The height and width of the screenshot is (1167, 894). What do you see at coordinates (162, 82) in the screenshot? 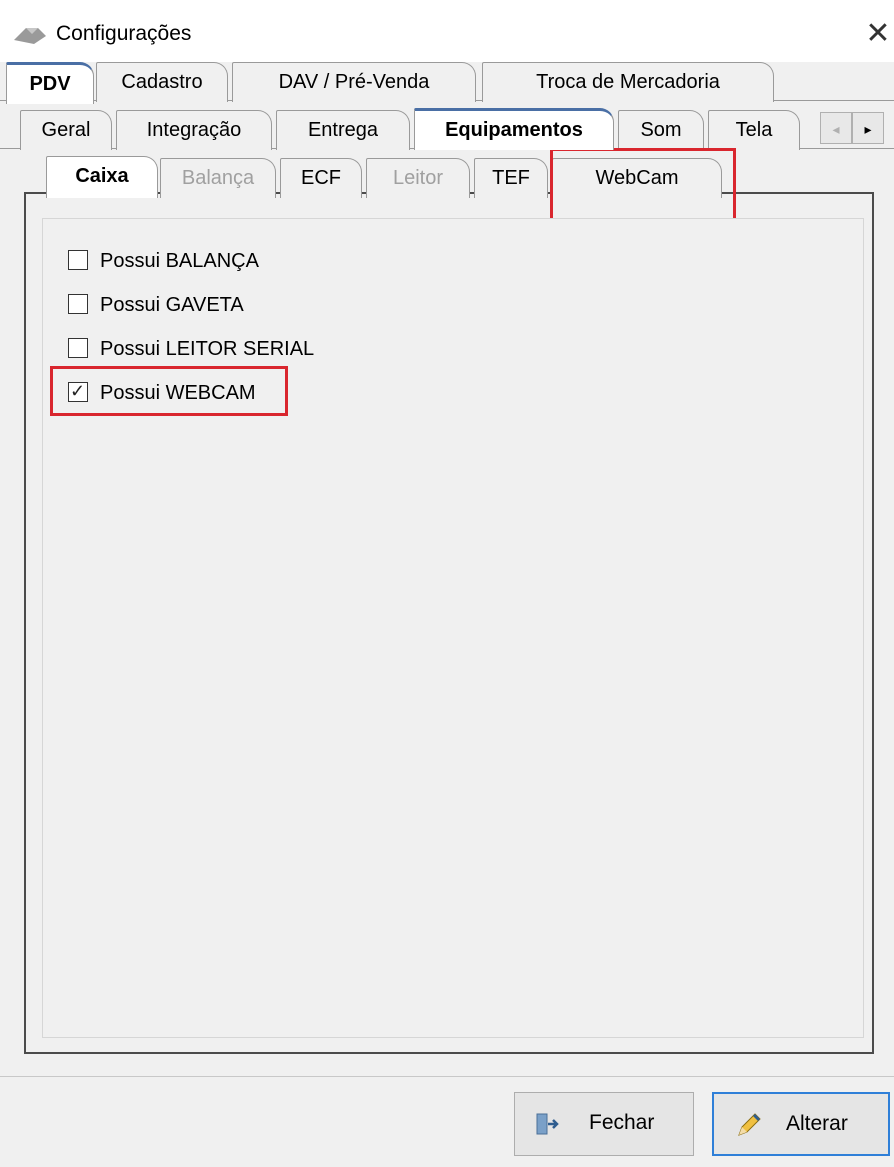
I see `tab-cadastro: Cadastro` at bounding box center [162, 82].